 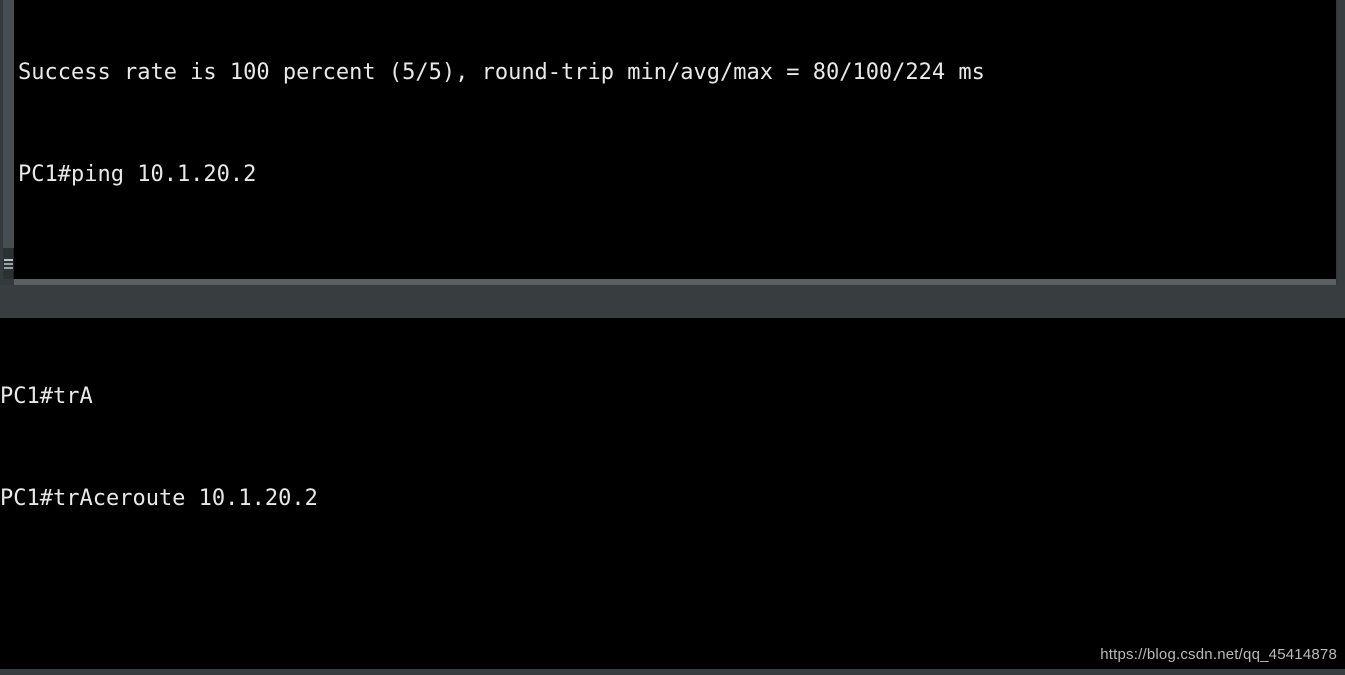 I want to click on watermark-text: https://blog.csdn.net/qq_45414878, so click(x=1218, y=654).